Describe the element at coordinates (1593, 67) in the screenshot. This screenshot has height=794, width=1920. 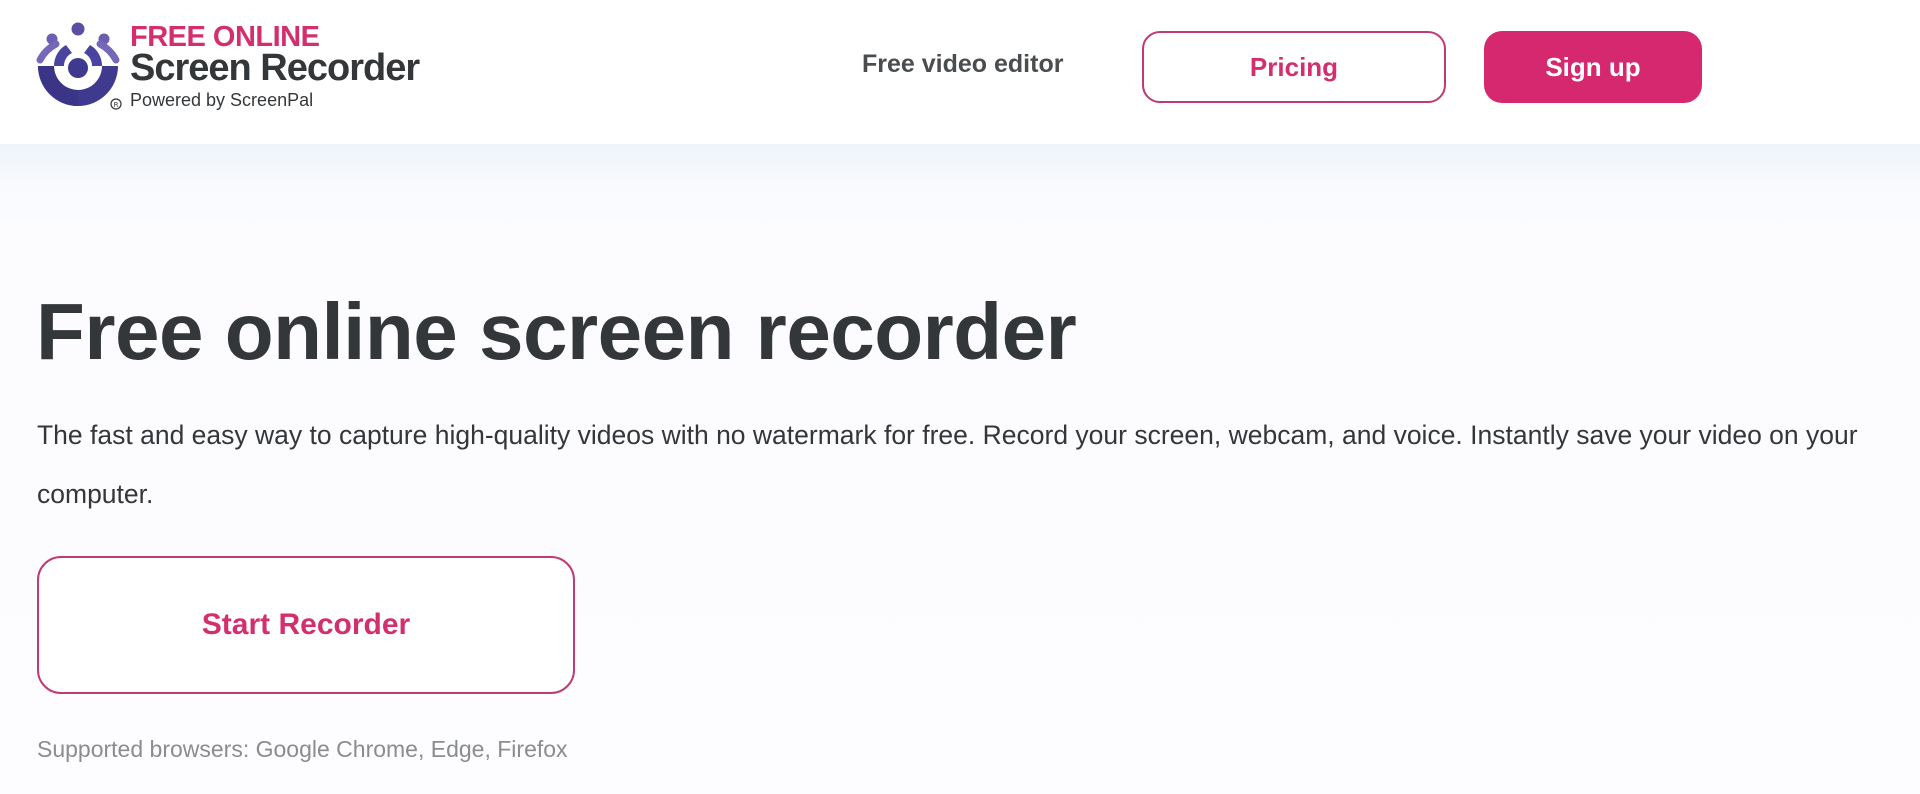
I see `signup-button: Sign up` at that location.